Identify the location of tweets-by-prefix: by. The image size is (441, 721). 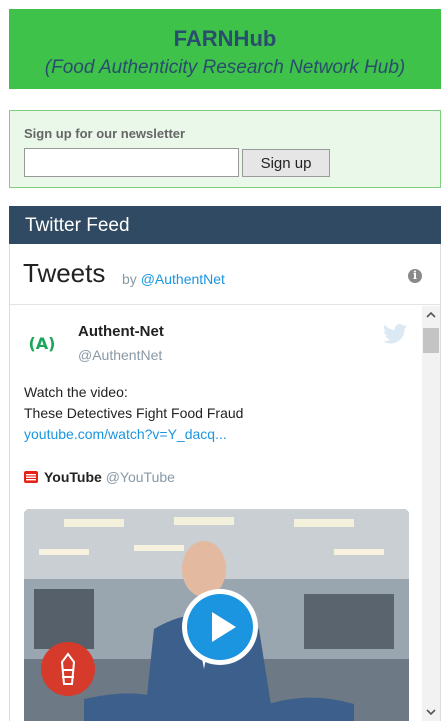
(131, 279).